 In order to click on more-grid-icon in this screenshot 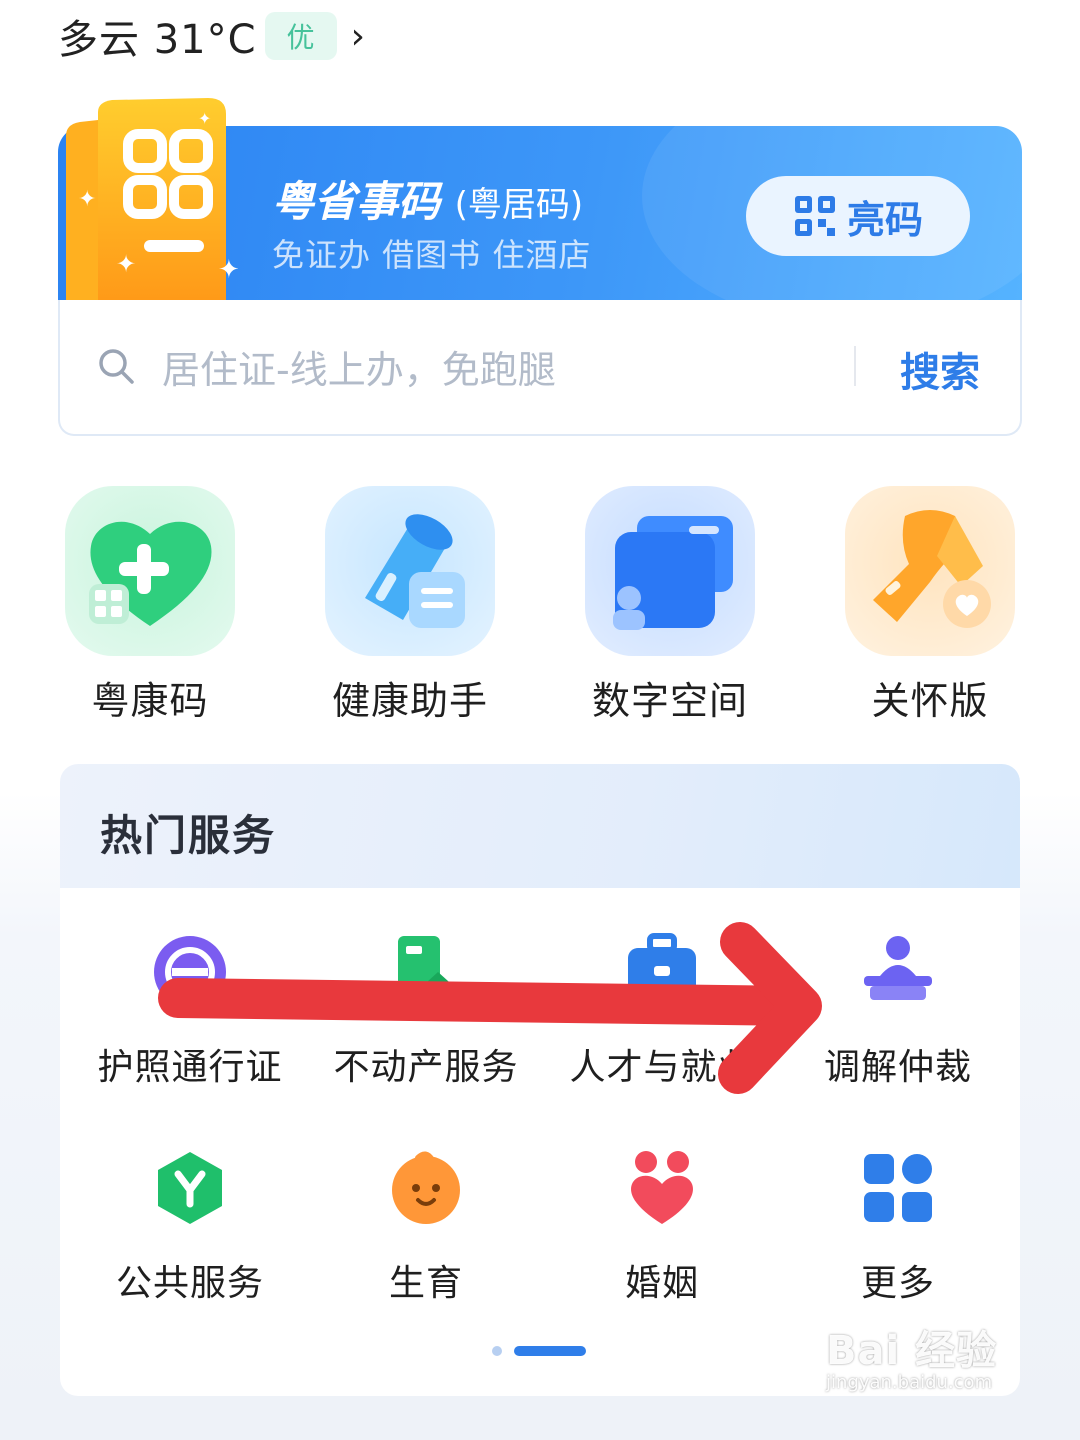, I will do `click(898, 1188)`.